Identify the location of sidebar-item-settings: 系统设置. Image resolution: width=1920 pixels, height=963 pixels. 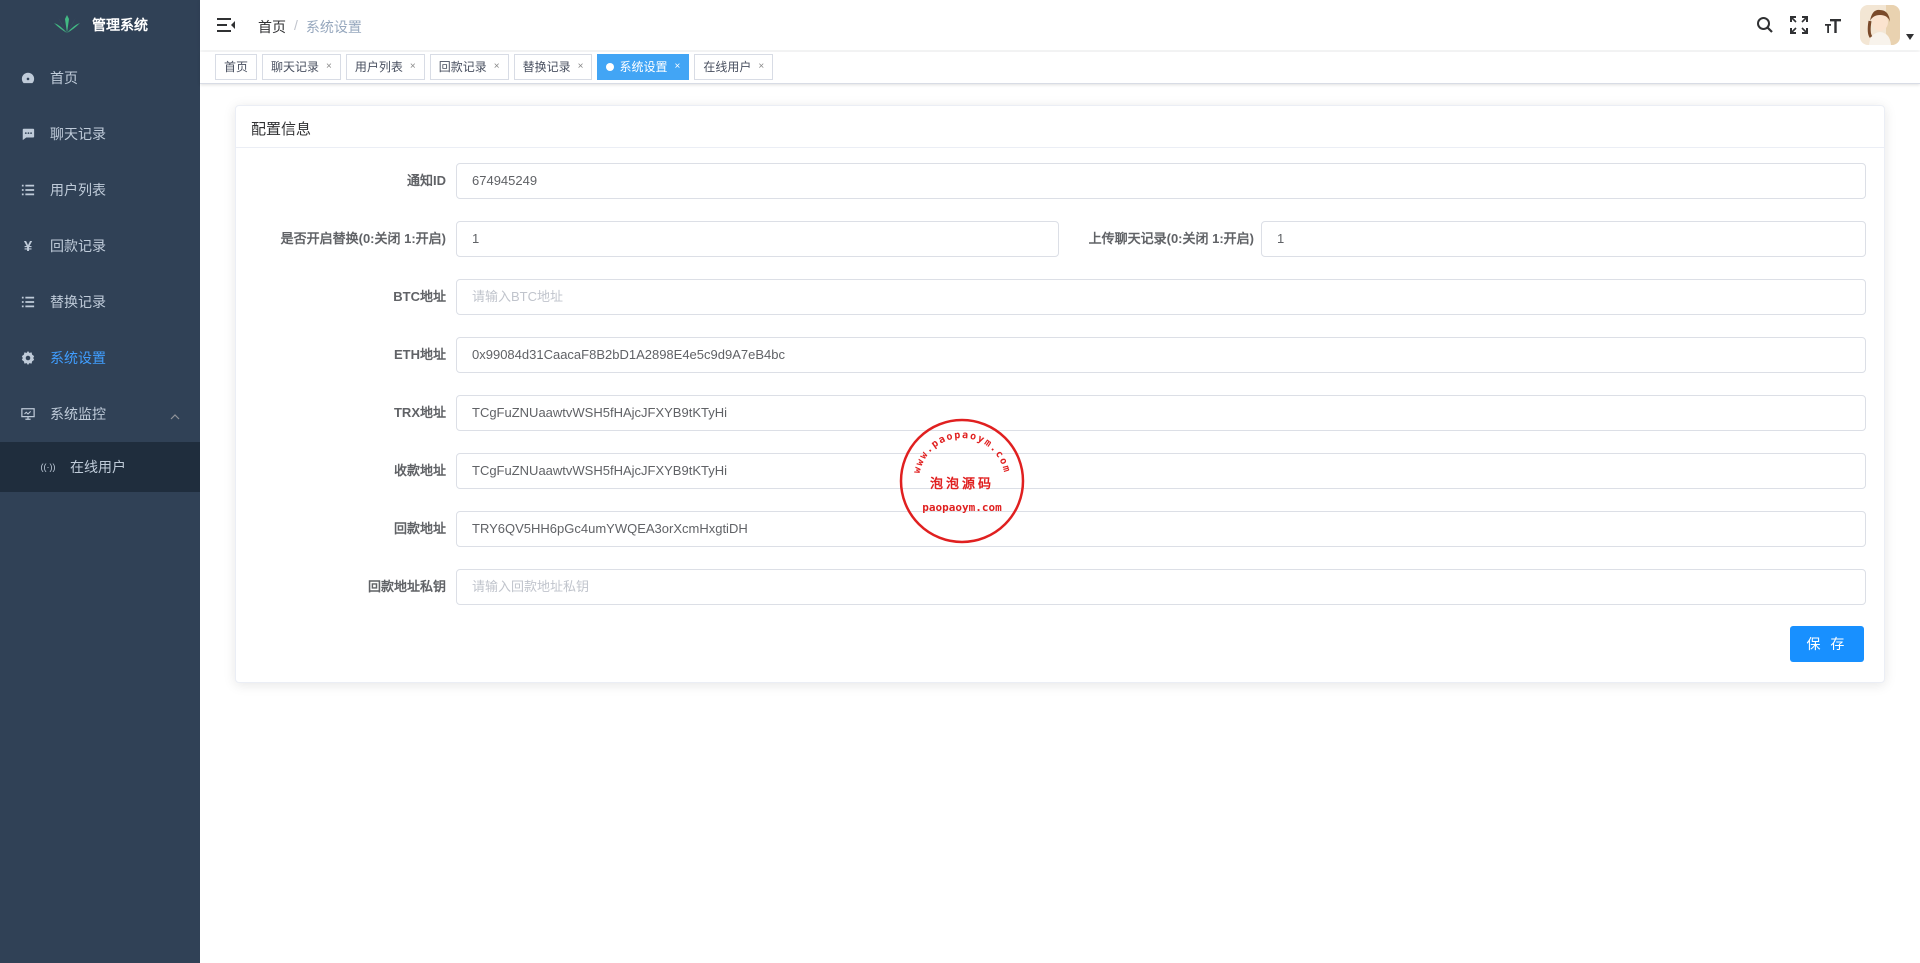
(100, 358).